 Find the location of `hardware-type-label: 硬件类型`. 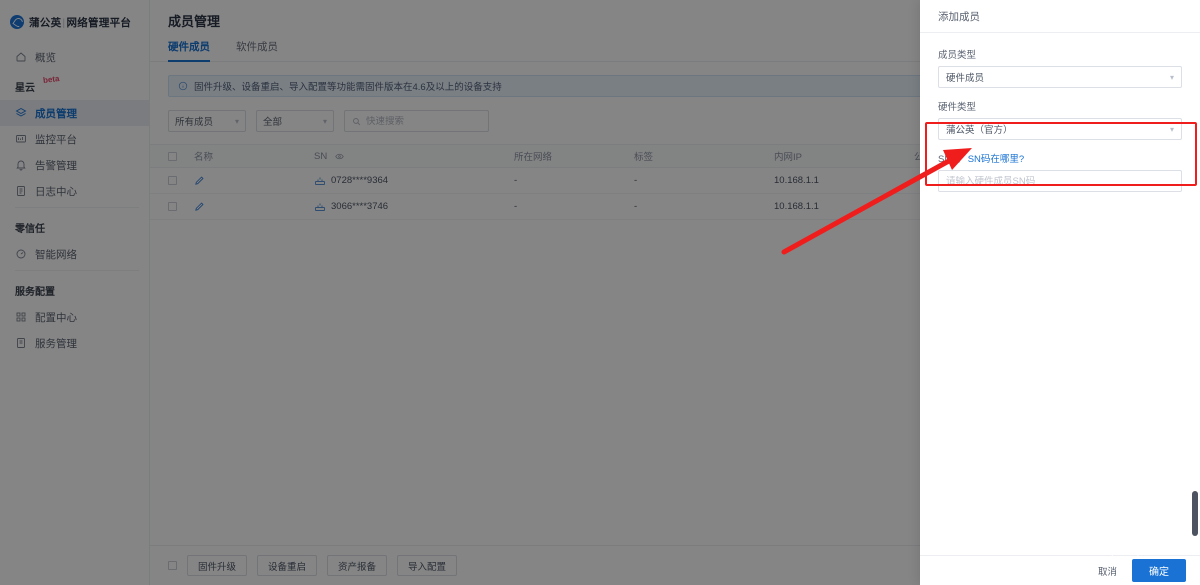

hardware-type-label: 硬件类型 is located at coordinates (957, 107).